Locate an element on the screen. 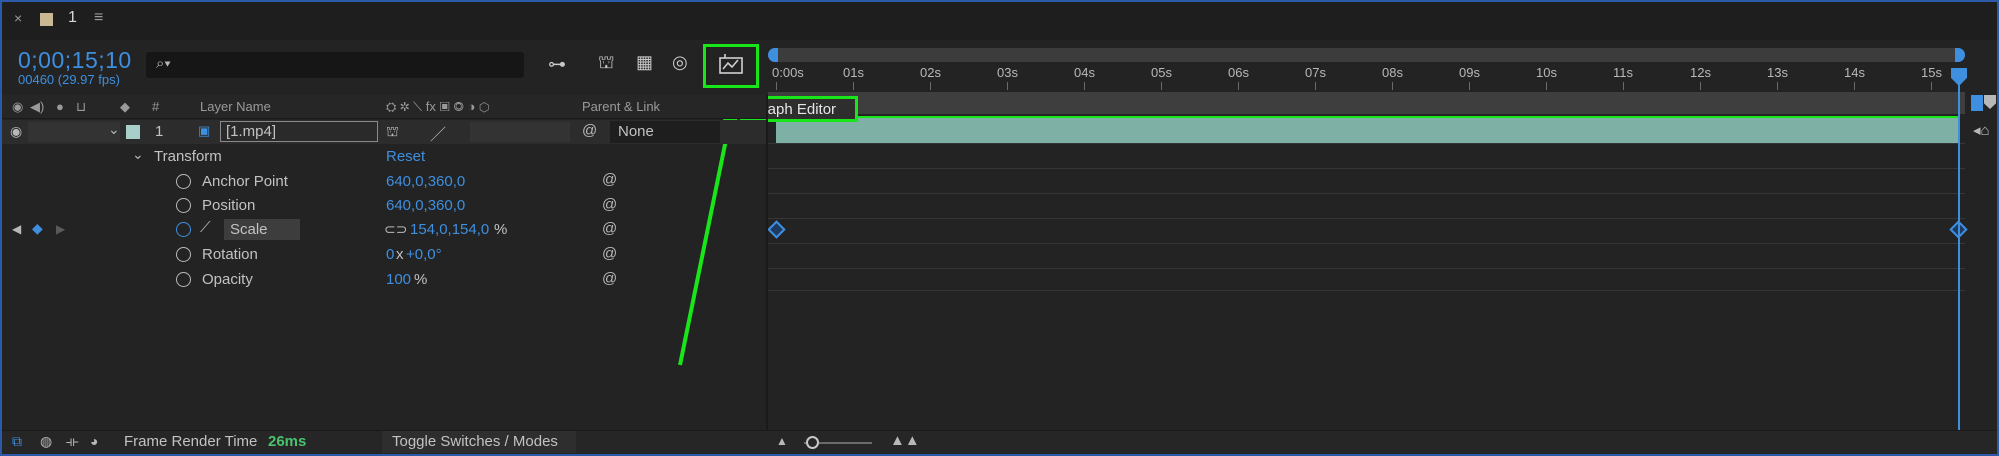 The image size is (1999, 456). layer-number: 1 is located at coordinates (159, 131).